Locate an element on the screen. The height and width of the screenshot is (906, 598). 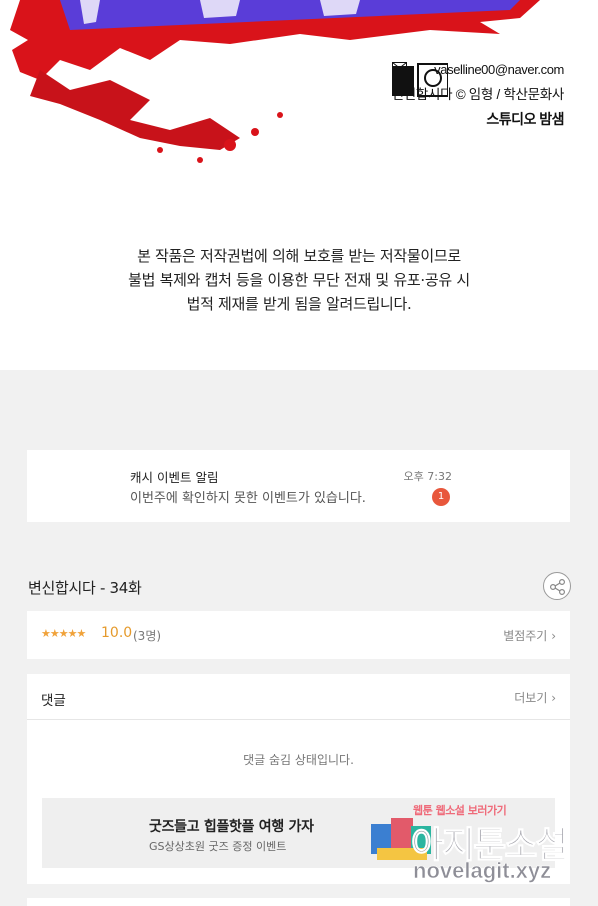
rate-button: 별점주기 › is located at coordinates (529, 635).